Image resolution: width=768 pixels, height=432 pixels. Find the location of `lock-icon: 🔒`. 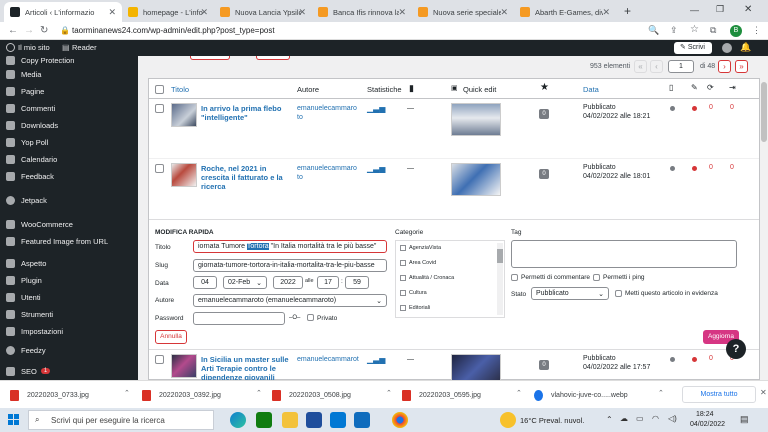

lock-icon: 🔒 is located at coordinates (65, 30).